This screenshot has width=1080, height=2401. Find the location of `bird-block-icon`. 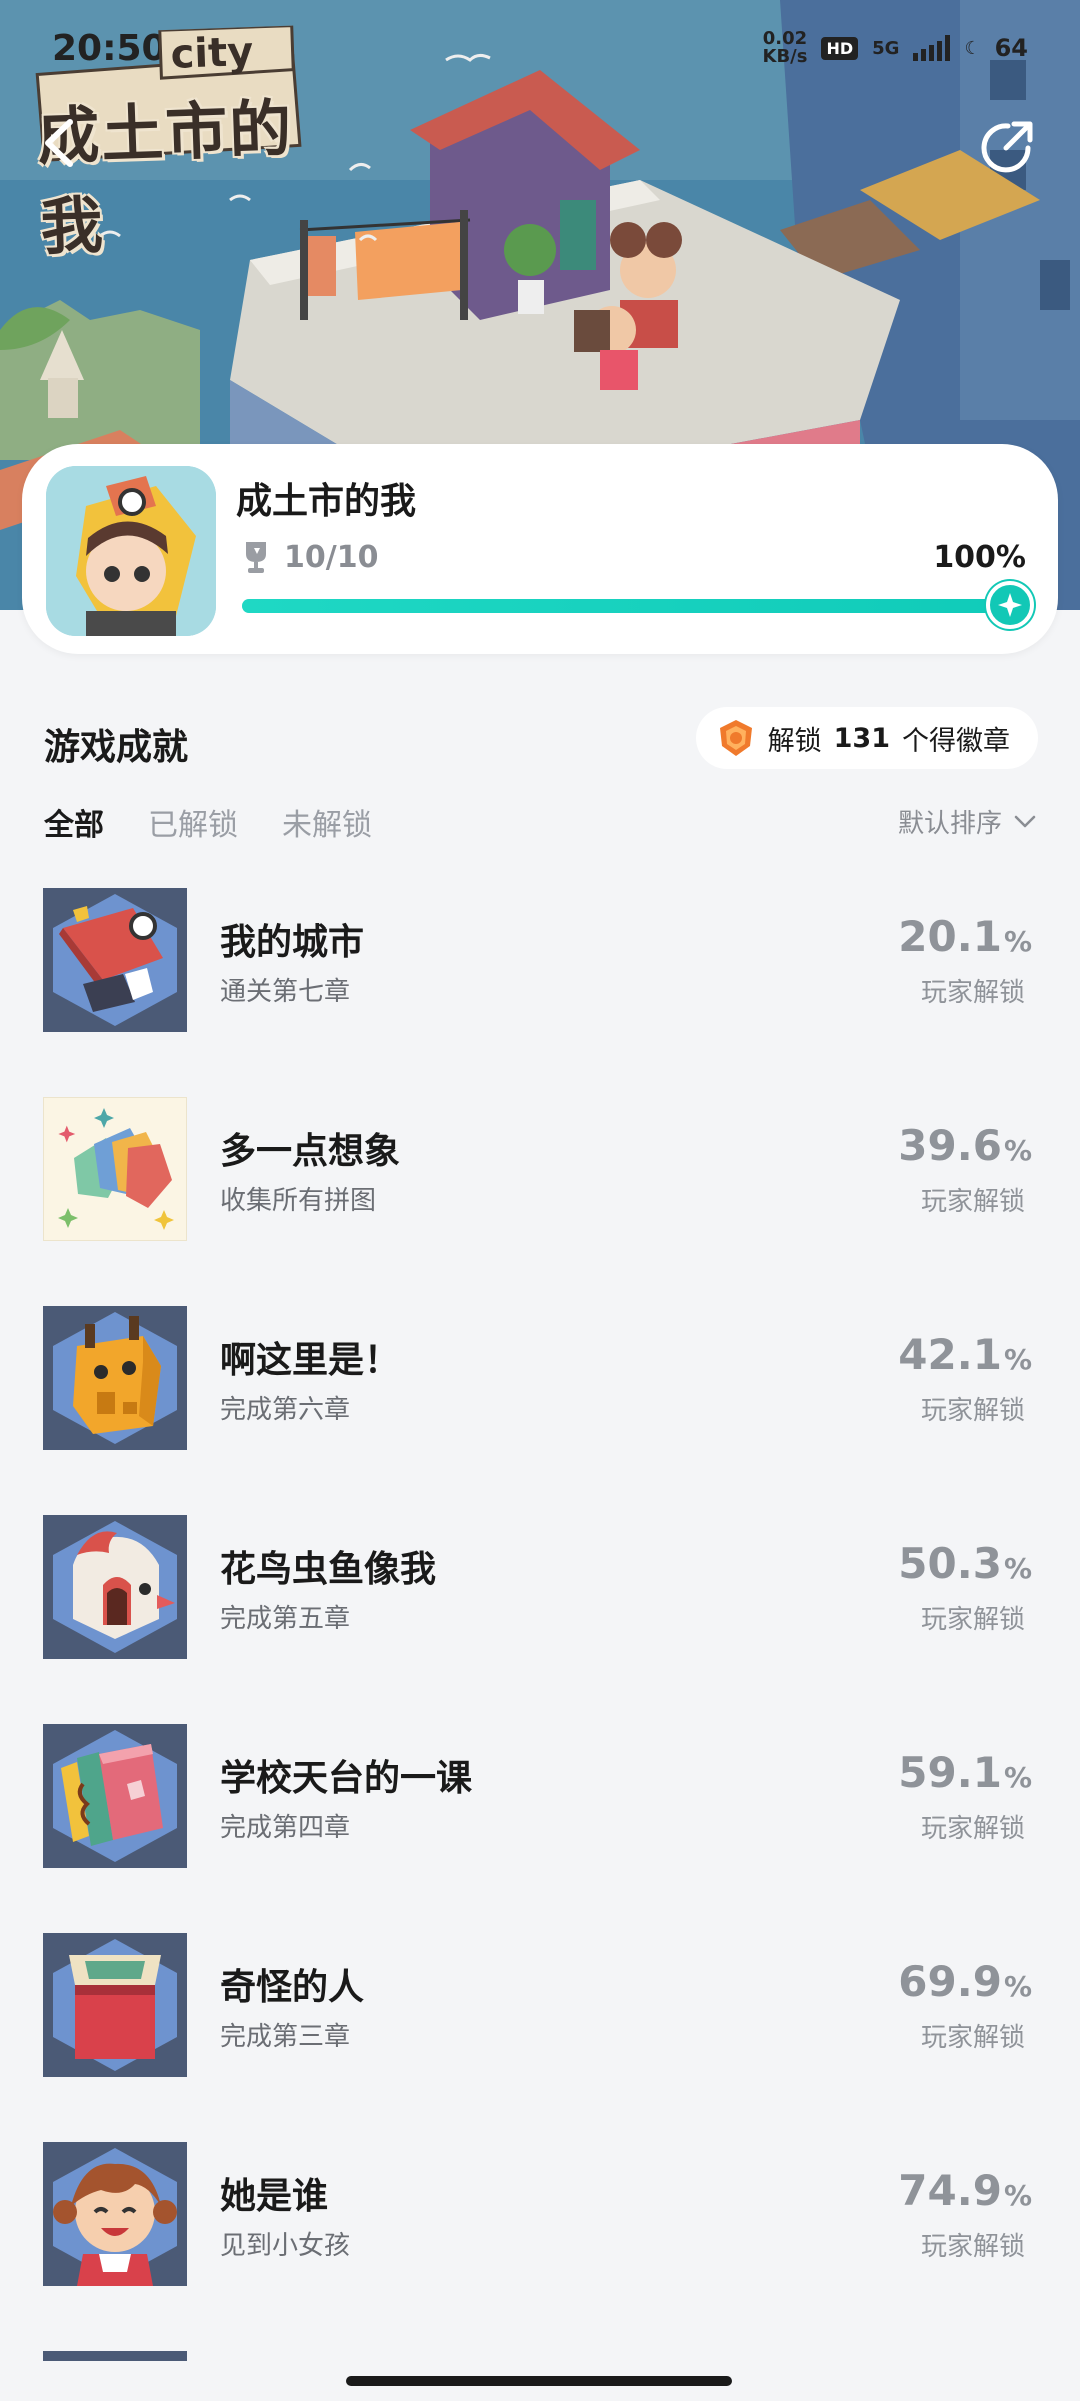

bird-block-icon is located at coordinates (115, 1587).